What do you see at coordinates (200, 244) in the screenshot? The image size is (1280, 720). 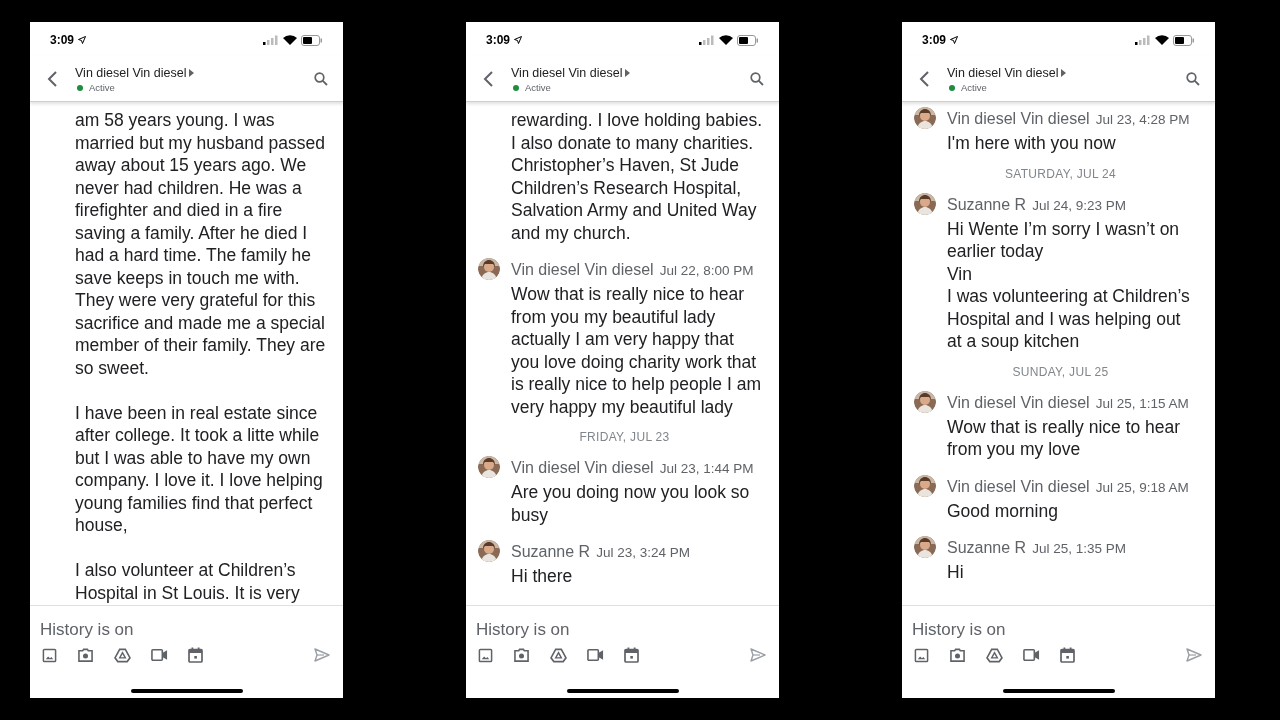 I see `message-text: am 58 years young. I was married but my husband passed away about 15 years ago. We never had children. He was a firefighter and died in a fire saving a family. After he died I had a hard time. The family he save keeps in touch me with. They were very grateful for this sacrifice and made me a special member of their family. They are so sweet.` at bounding box center [200, 244].